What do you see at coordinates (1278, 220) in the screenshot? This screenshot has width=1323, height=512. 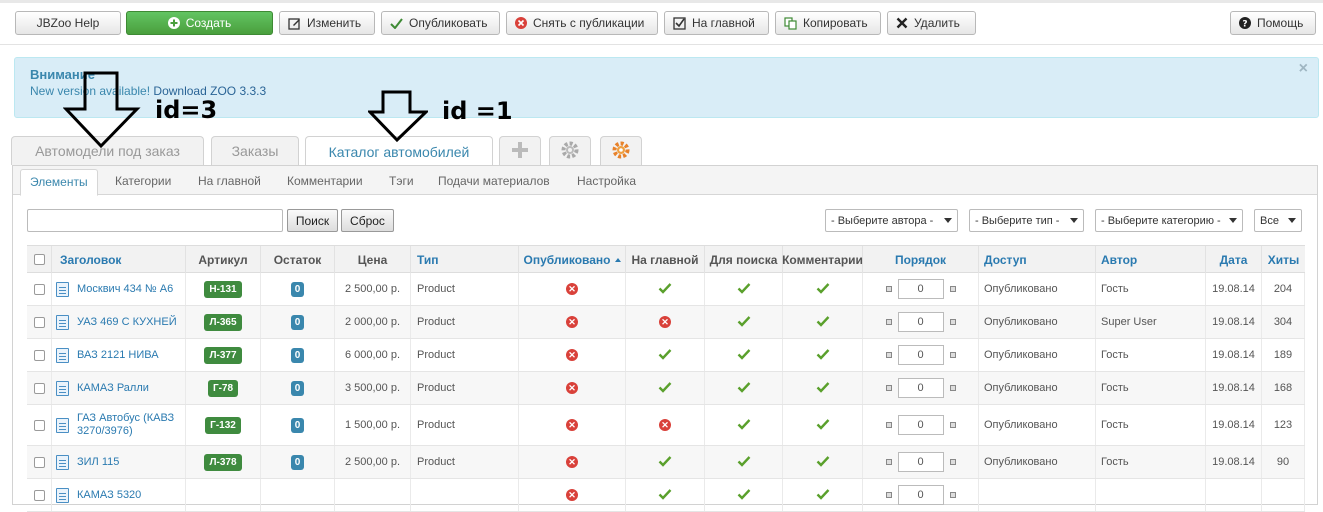 I see `limit-select: Все` at bounding box center [1278, 220].